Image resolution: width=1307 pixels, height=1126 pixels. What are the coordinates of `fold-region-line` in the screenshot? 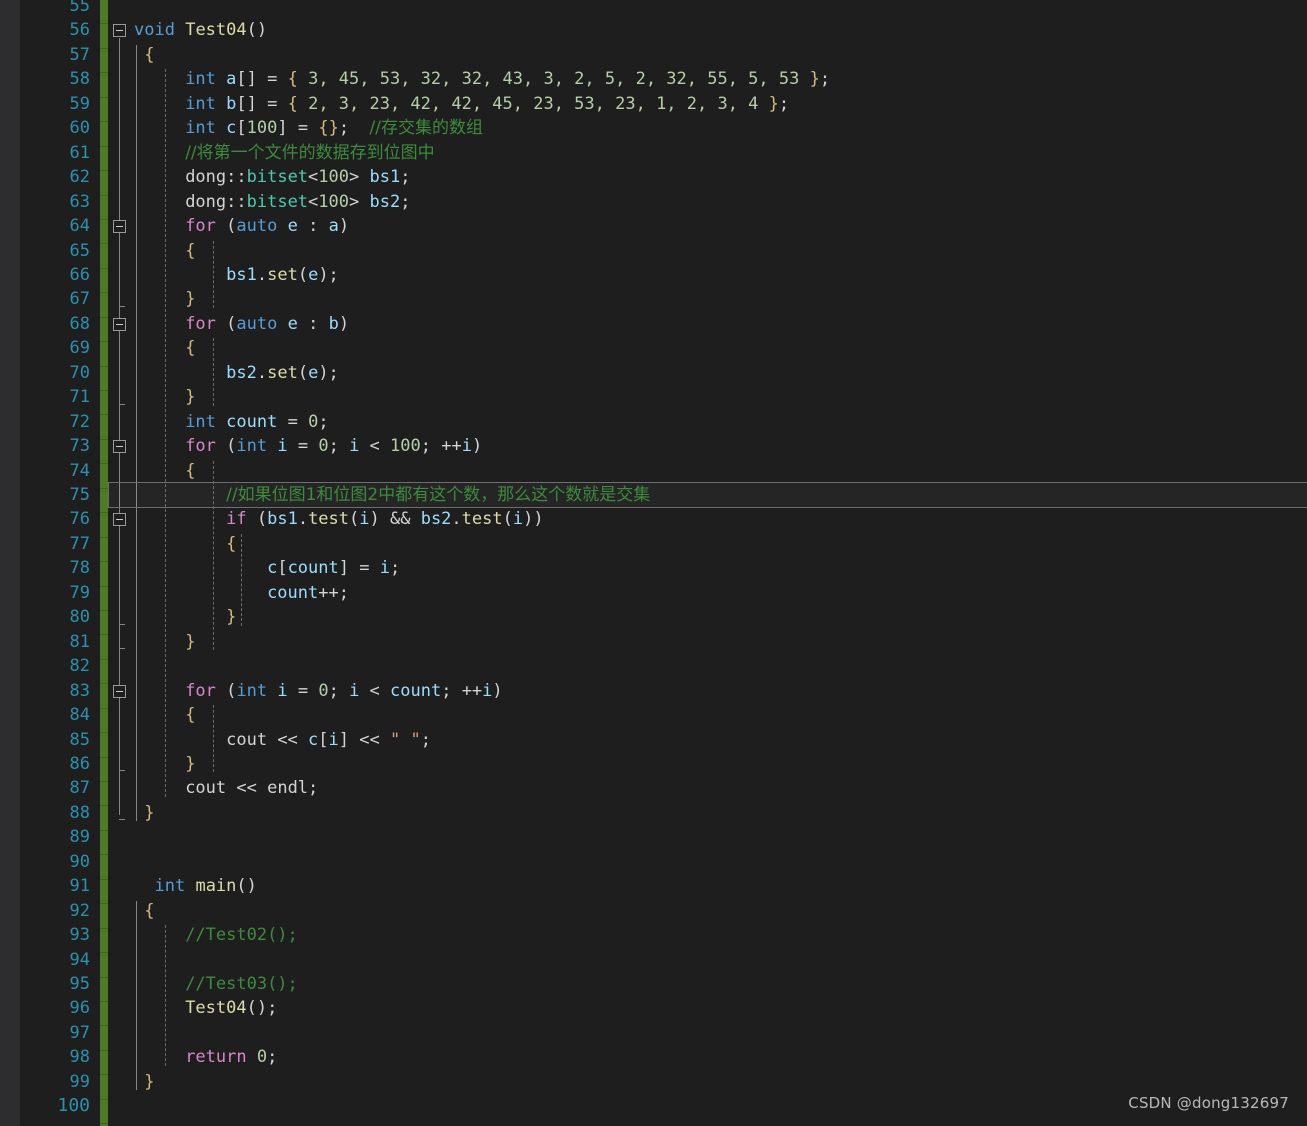 It's located at (119, 365).